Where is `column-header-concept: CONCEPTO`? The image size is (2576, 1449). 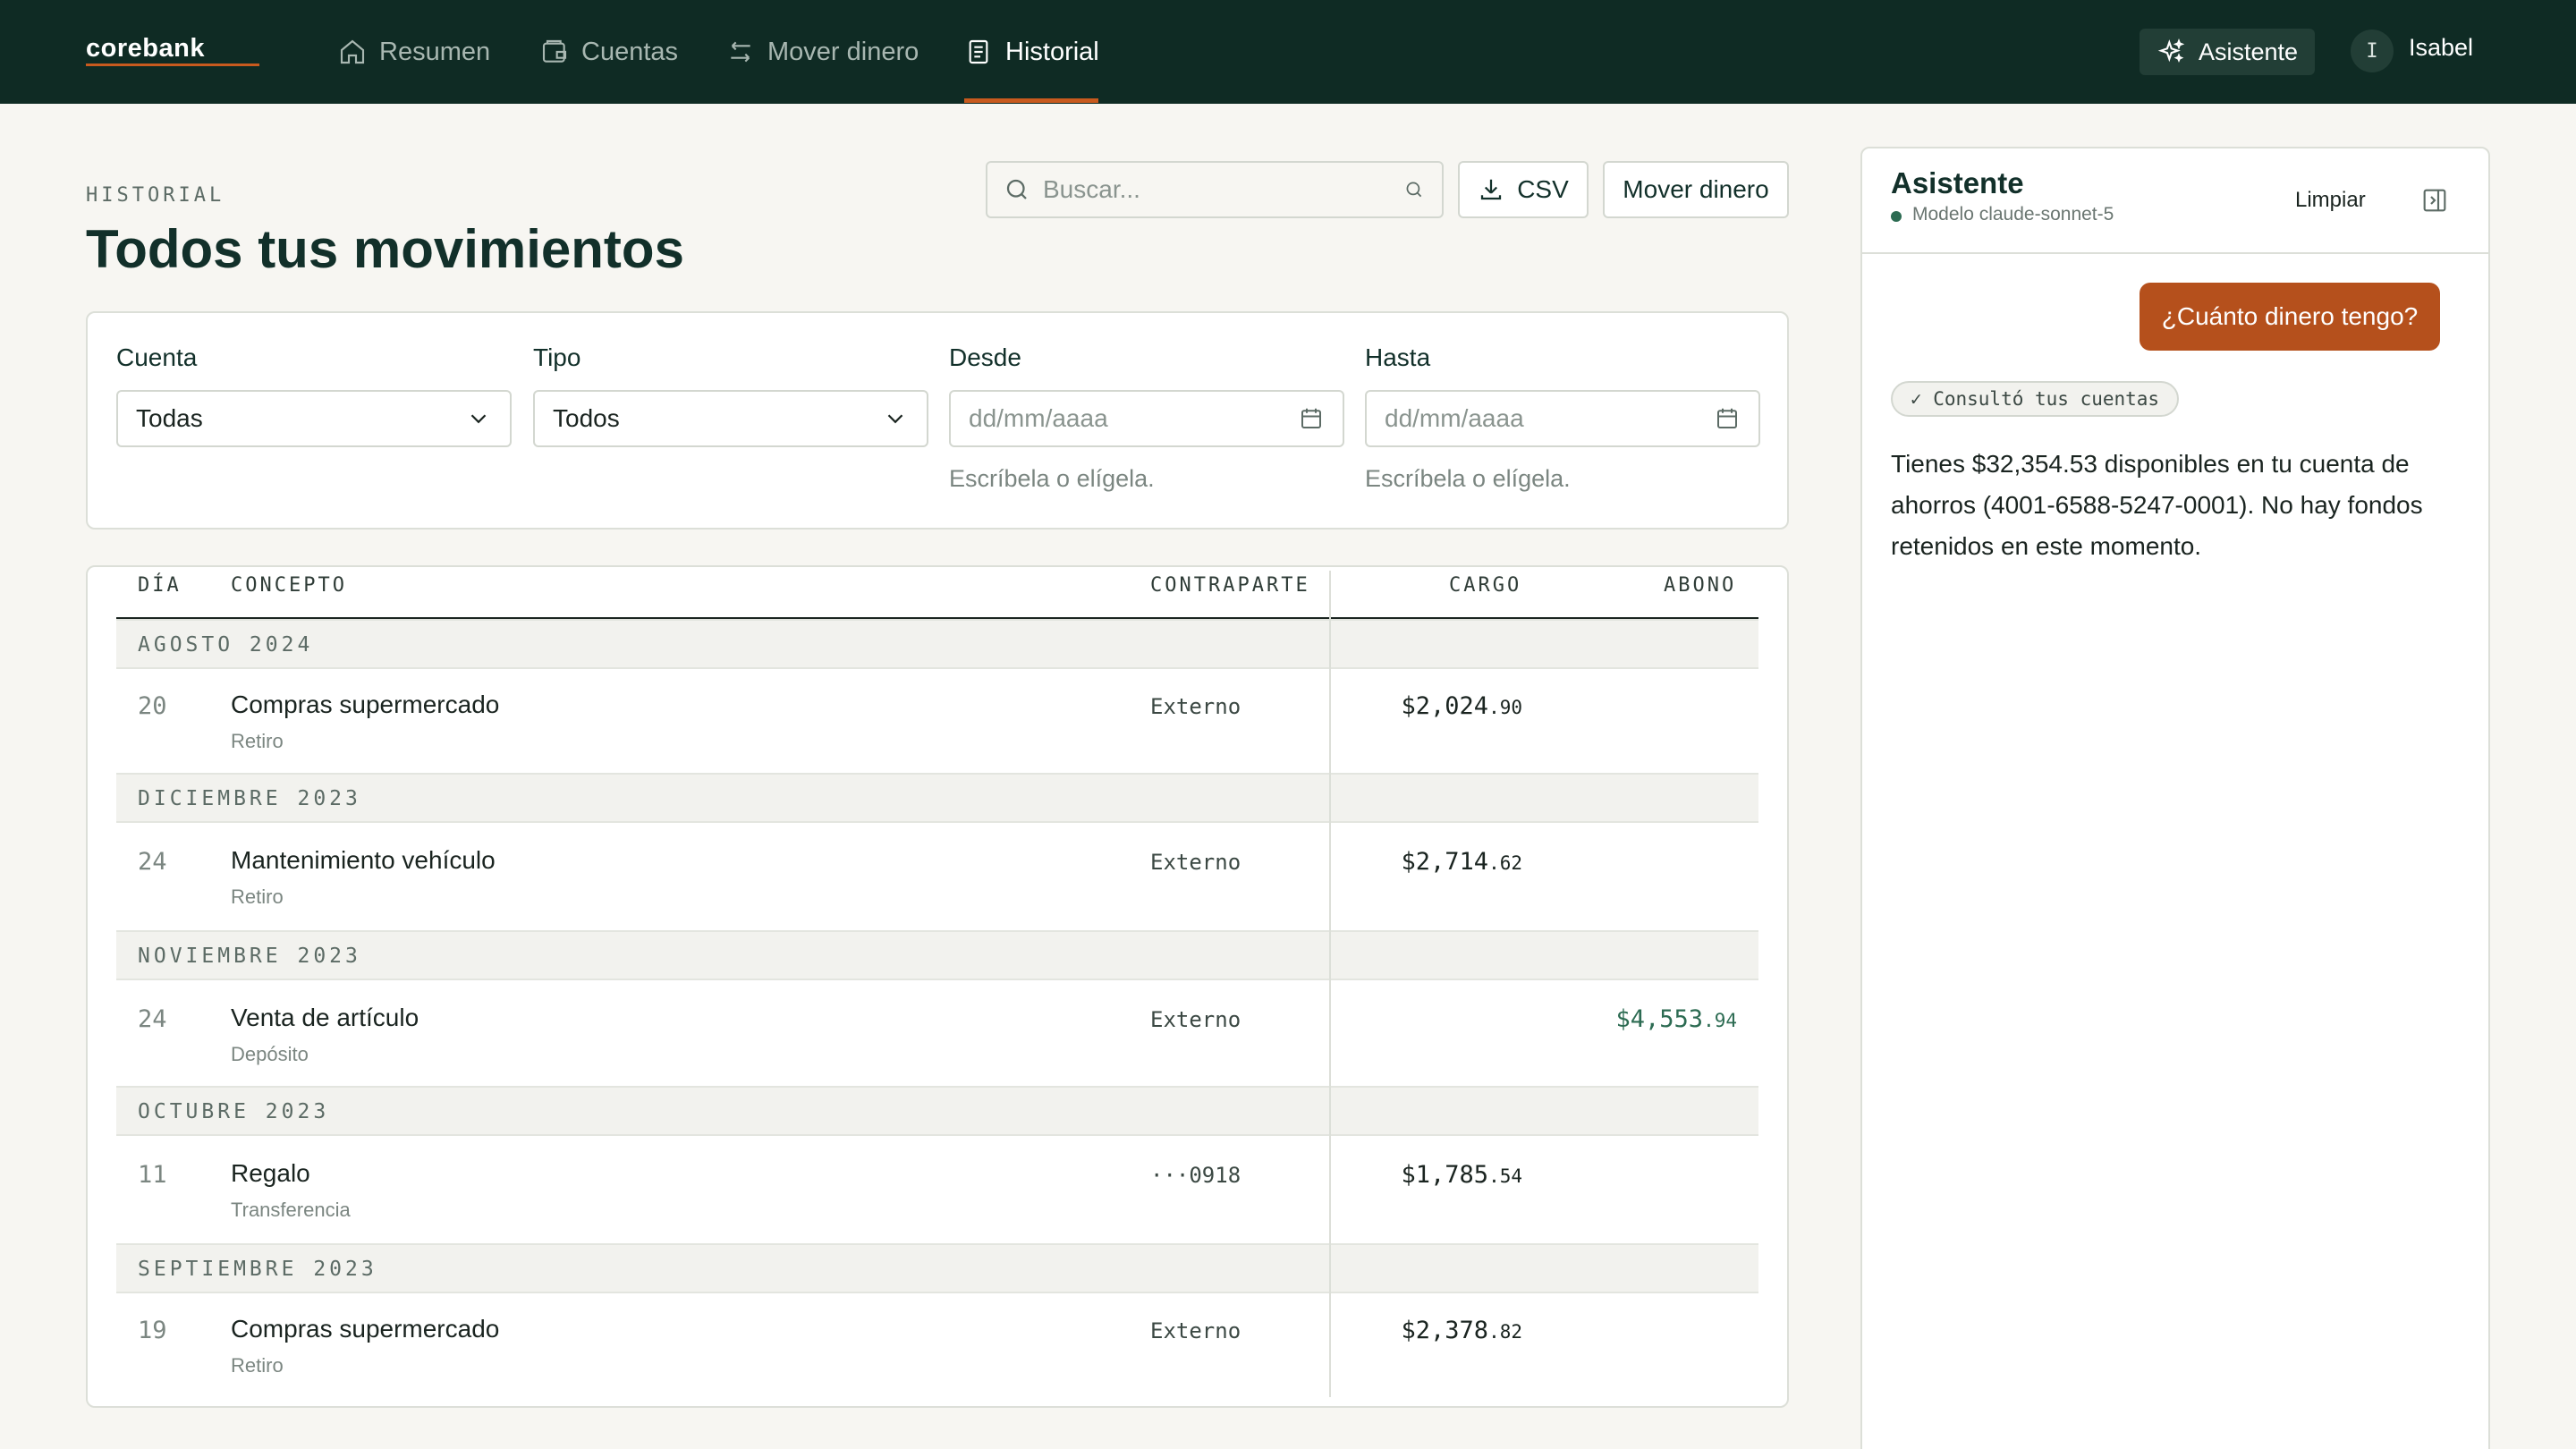
column-header-concept: CONCEPTO is located at coordinates (289, 585).